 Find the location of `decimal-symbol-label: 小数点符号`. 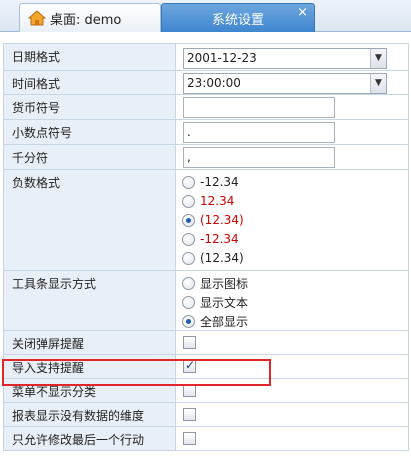

decimal-symbol-label: 小数点符号 is located at coordinates (90, 132).